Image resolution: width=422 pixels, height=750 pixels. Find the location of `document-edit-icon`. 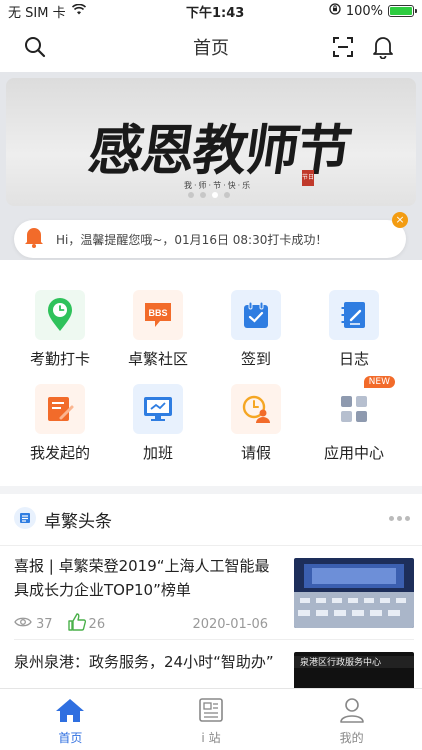

document-edit-icon is located at coordinates (60, 409).